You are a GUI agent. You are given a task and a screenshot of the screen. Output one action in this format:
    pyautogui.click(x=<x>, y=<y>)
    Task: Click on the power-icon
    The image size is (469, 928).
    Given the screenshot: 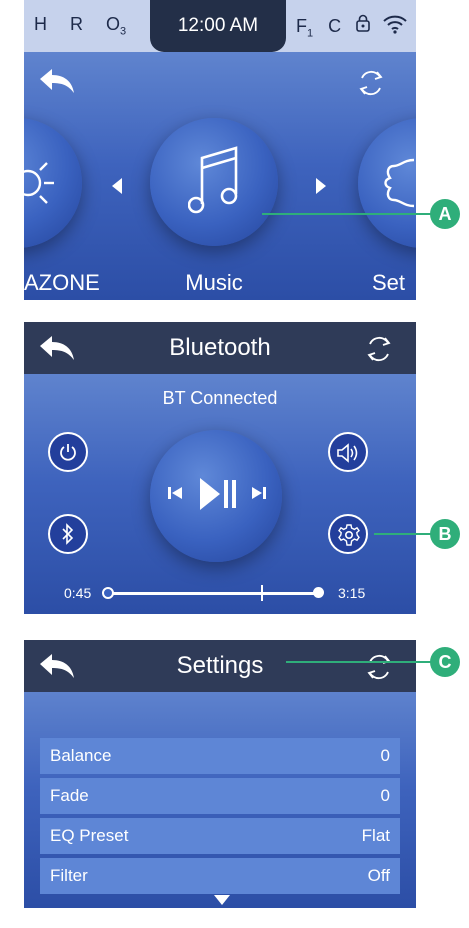 What is the action you would take?
    pyautogui.click(x=68, y=452)
    